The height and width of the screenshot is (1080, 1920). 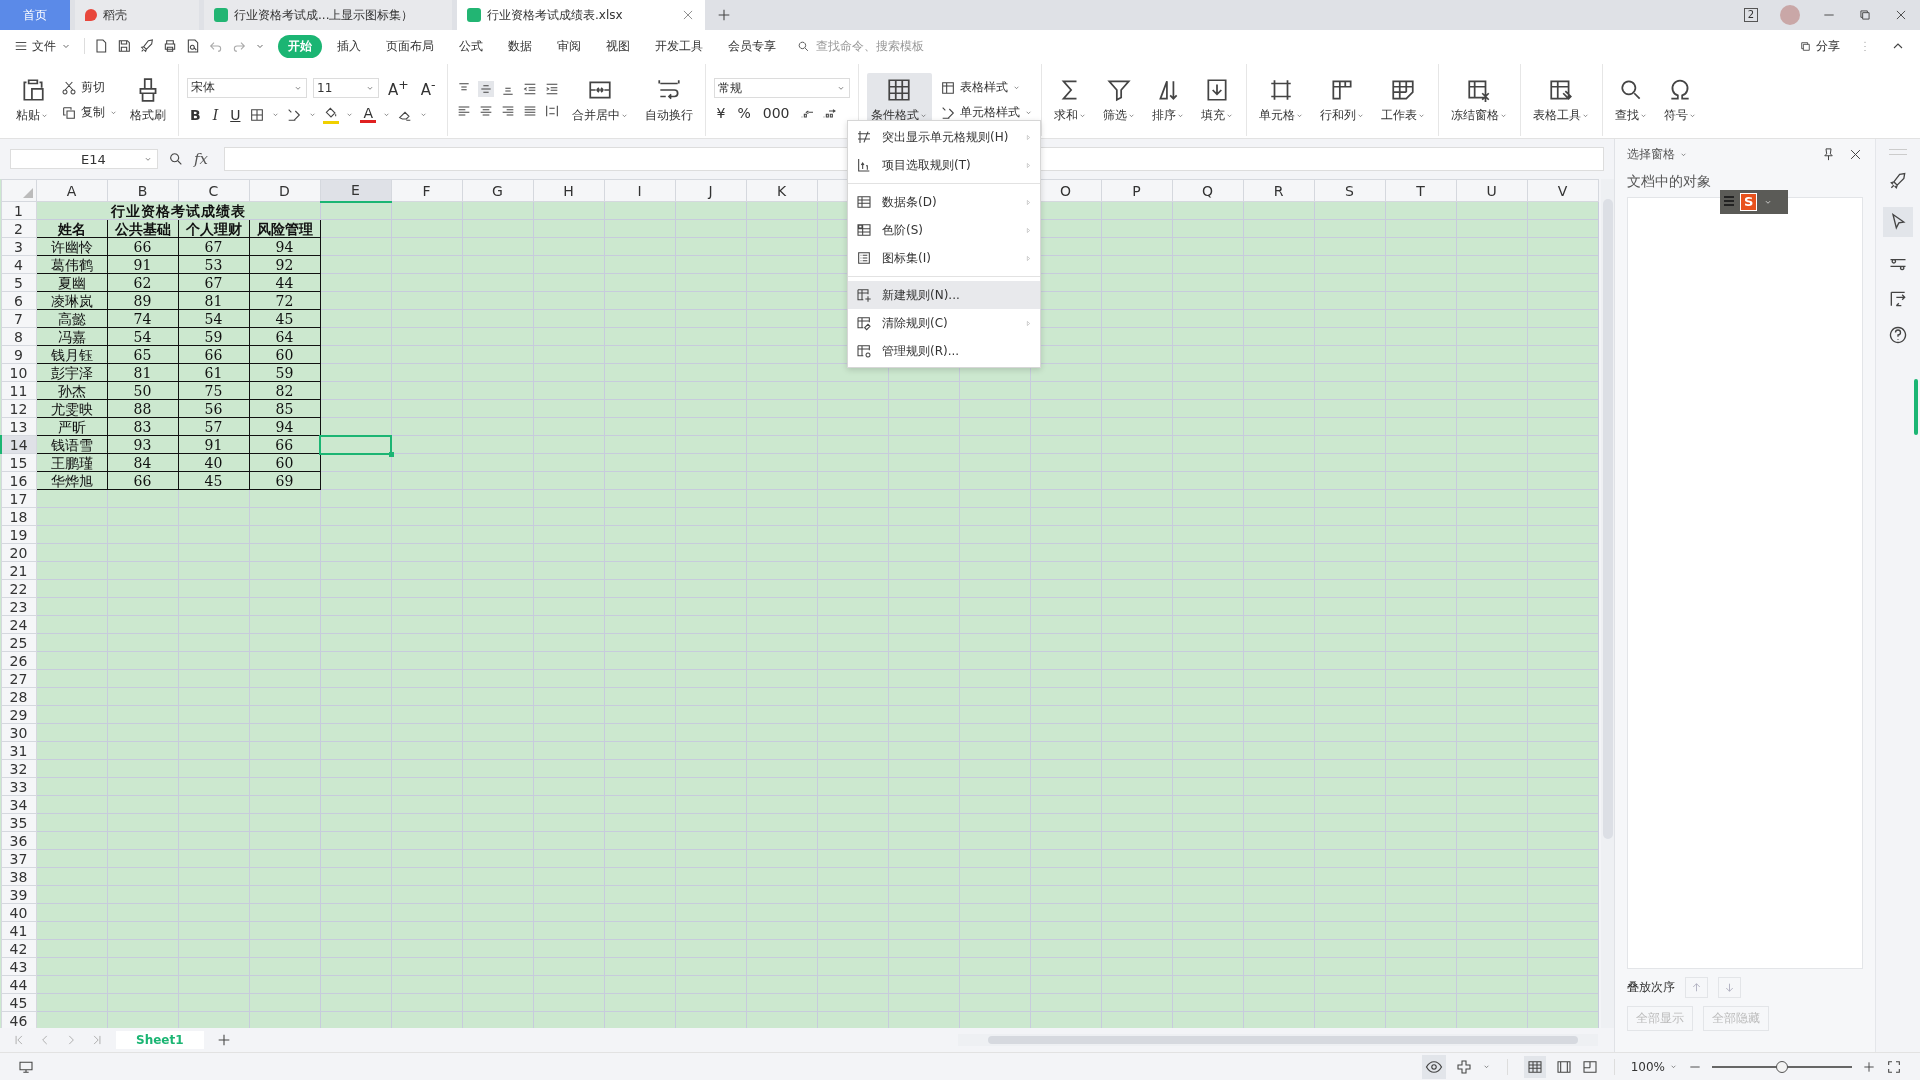 I want to click on decrease-indent-icon, so click(x=529, y=89).